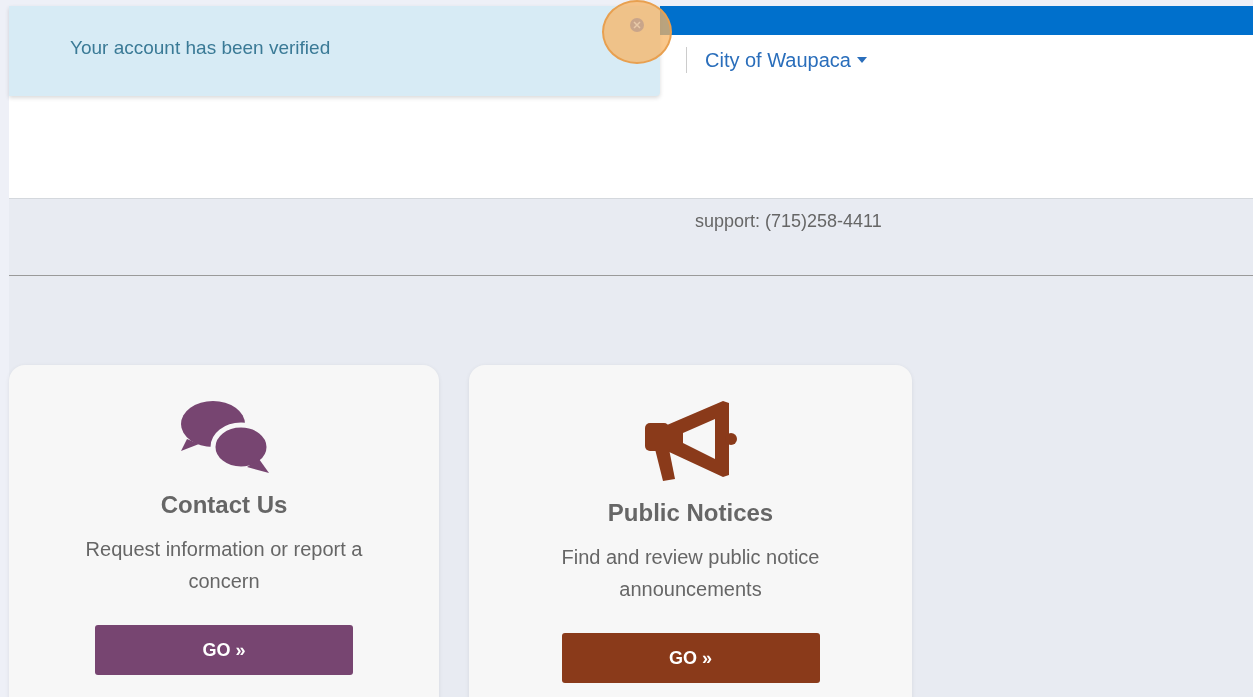 The image size is (1253, 697). Describe the element at coordinates (786, 60) in the screenshot. I see `city-dropdown: City of Waupaca` at that location.